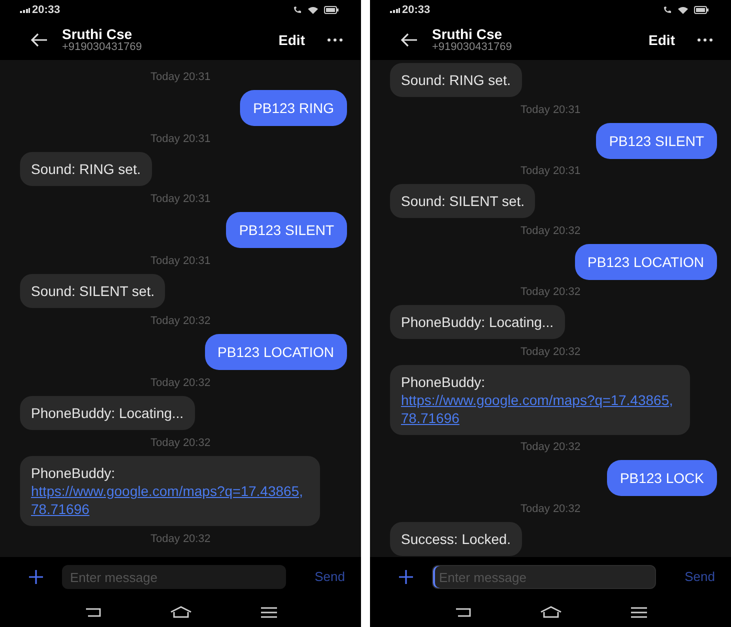  What do you see at coordinates (661, 478) in the screenshot?
I see `sent-message-bubble: PB123 LOCK` at bounding box center [661, 478].